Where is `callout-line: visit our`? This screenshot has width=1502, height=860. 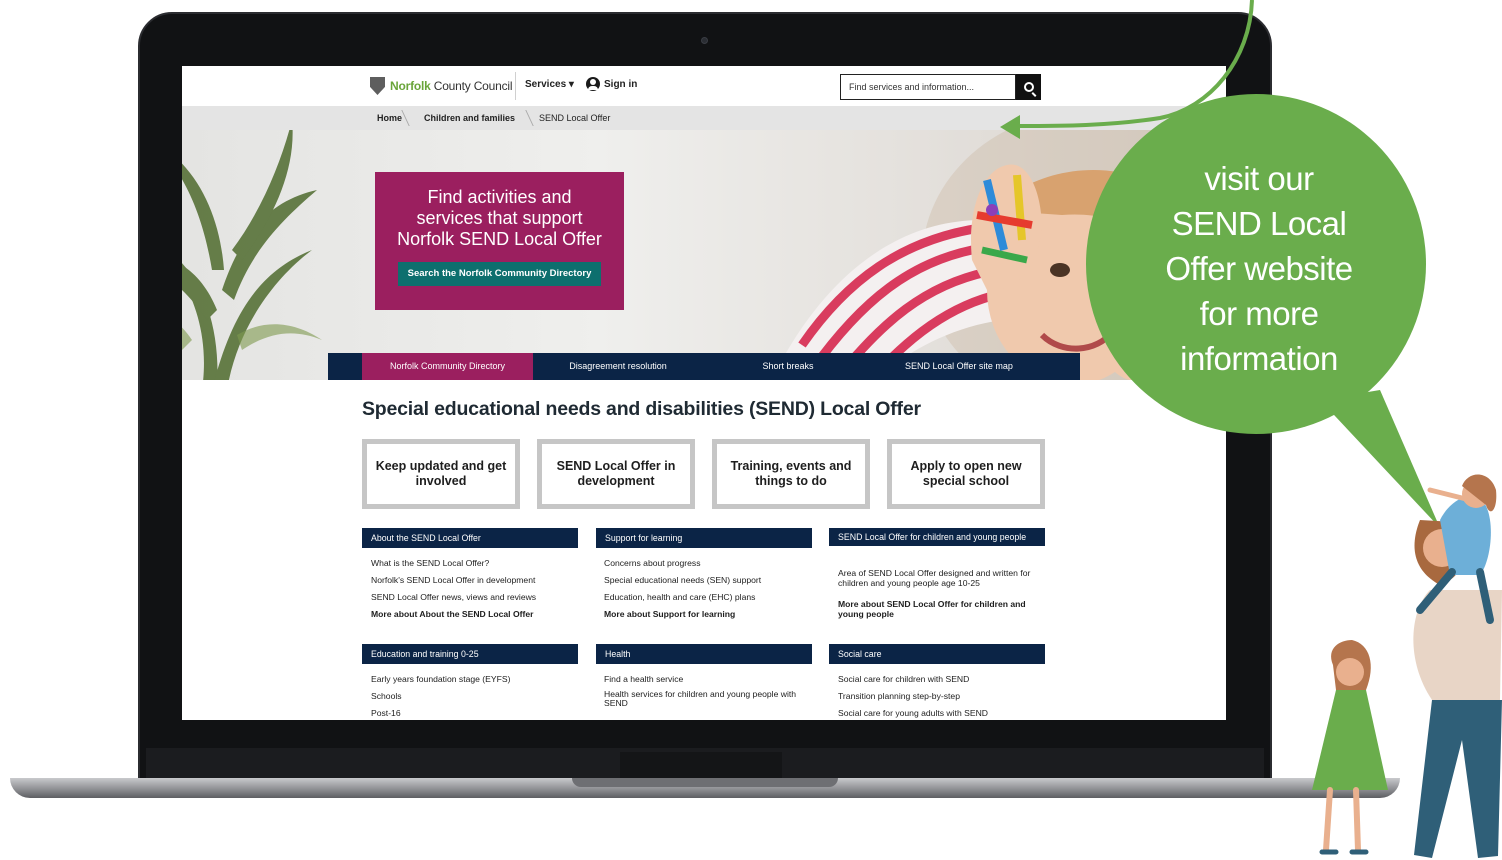
callout-line: visit our is located at coordinates (1259, 178).